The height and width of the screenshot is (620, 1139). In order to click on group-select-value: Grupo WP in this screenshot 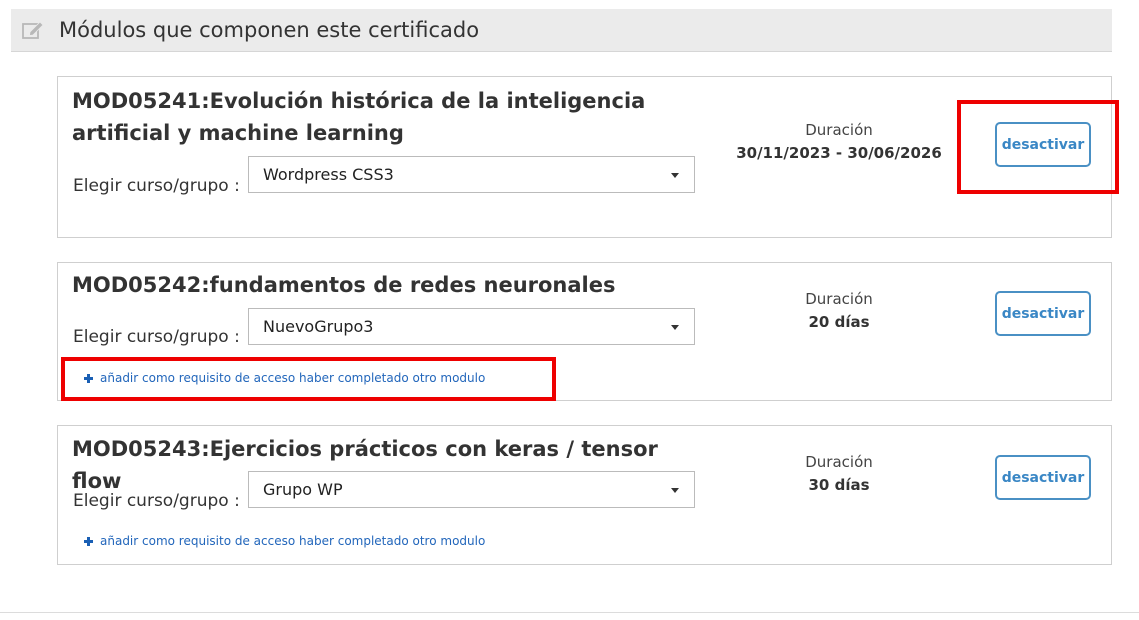, I will do `click(303, 489)`.